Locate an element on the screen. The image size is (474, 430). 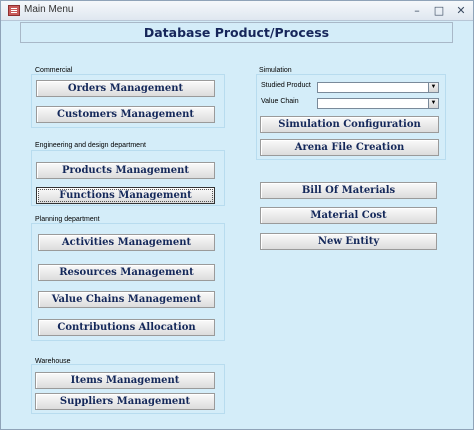
customers-management-button: Customers Management is located at coordinates (125, 114).